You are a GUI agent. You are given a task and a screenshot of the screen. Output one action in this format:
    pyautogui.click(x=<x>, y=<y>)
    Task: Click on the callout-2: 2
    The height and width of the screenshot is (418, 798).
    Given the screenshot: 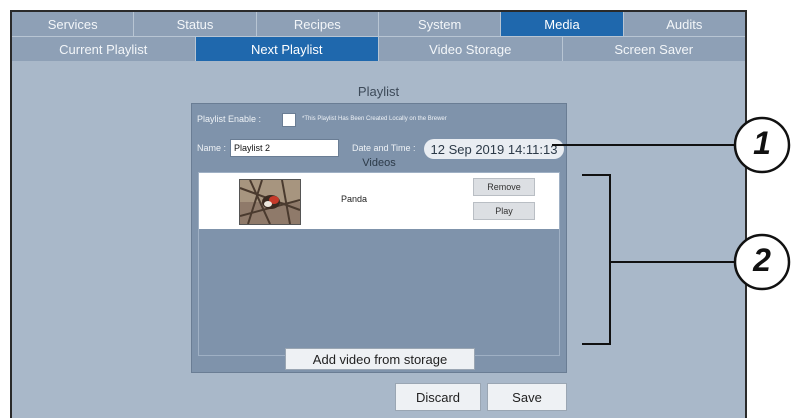 What is the action you would take?
    pyautogui.click(x=762, y=260)
    